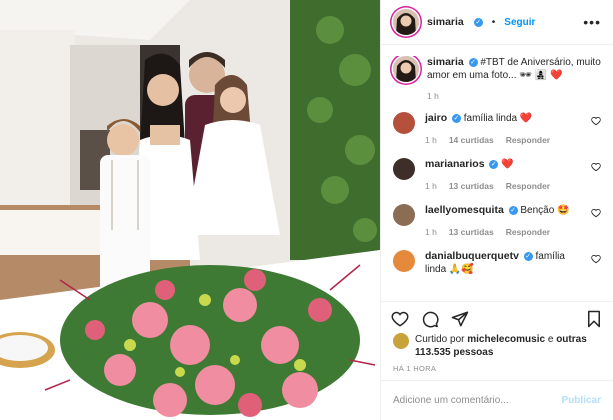 The image size is (613, 420). Describe the element at coordinates (490, 118) in the screenshot. I see `comment-text: família linda` at that location.